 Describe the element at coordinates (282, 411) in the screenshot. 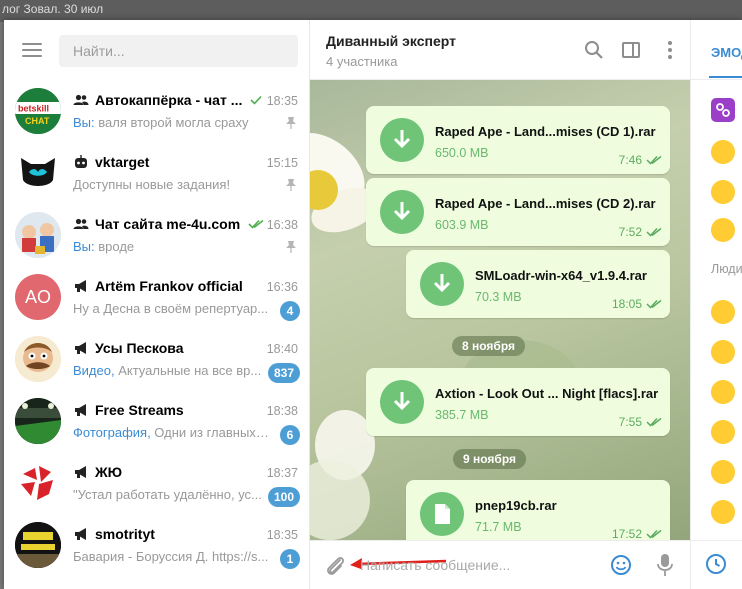

I see `chat-time: 18:38` at that location.